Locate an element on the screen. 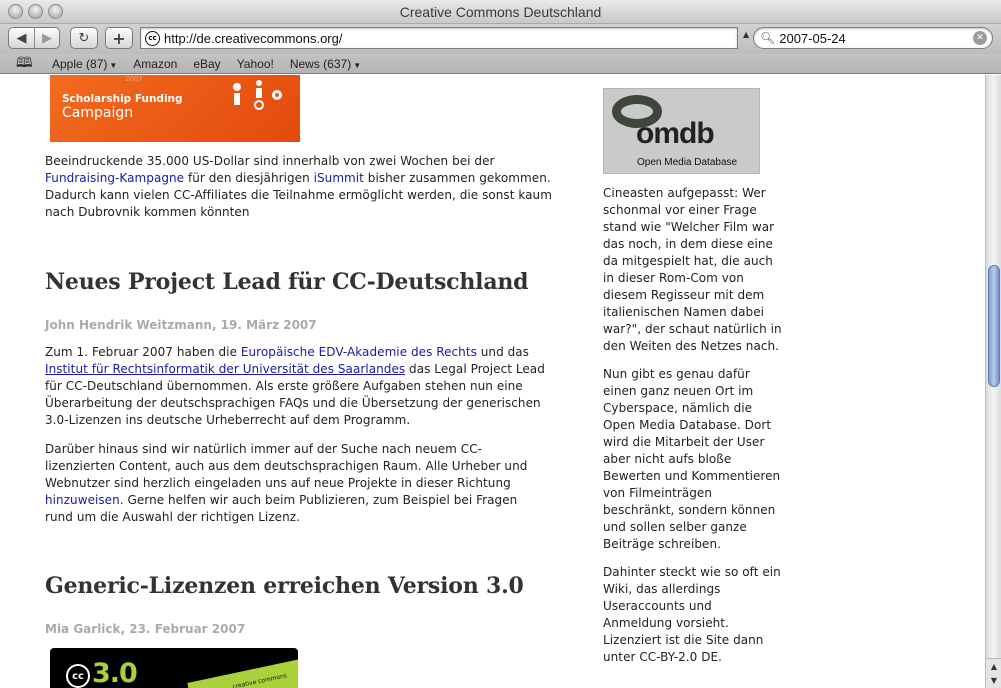 This screenshot has height=688, width=1001. address-input: http://de.creativecommons.org/ is located at coordinates (253, 38).